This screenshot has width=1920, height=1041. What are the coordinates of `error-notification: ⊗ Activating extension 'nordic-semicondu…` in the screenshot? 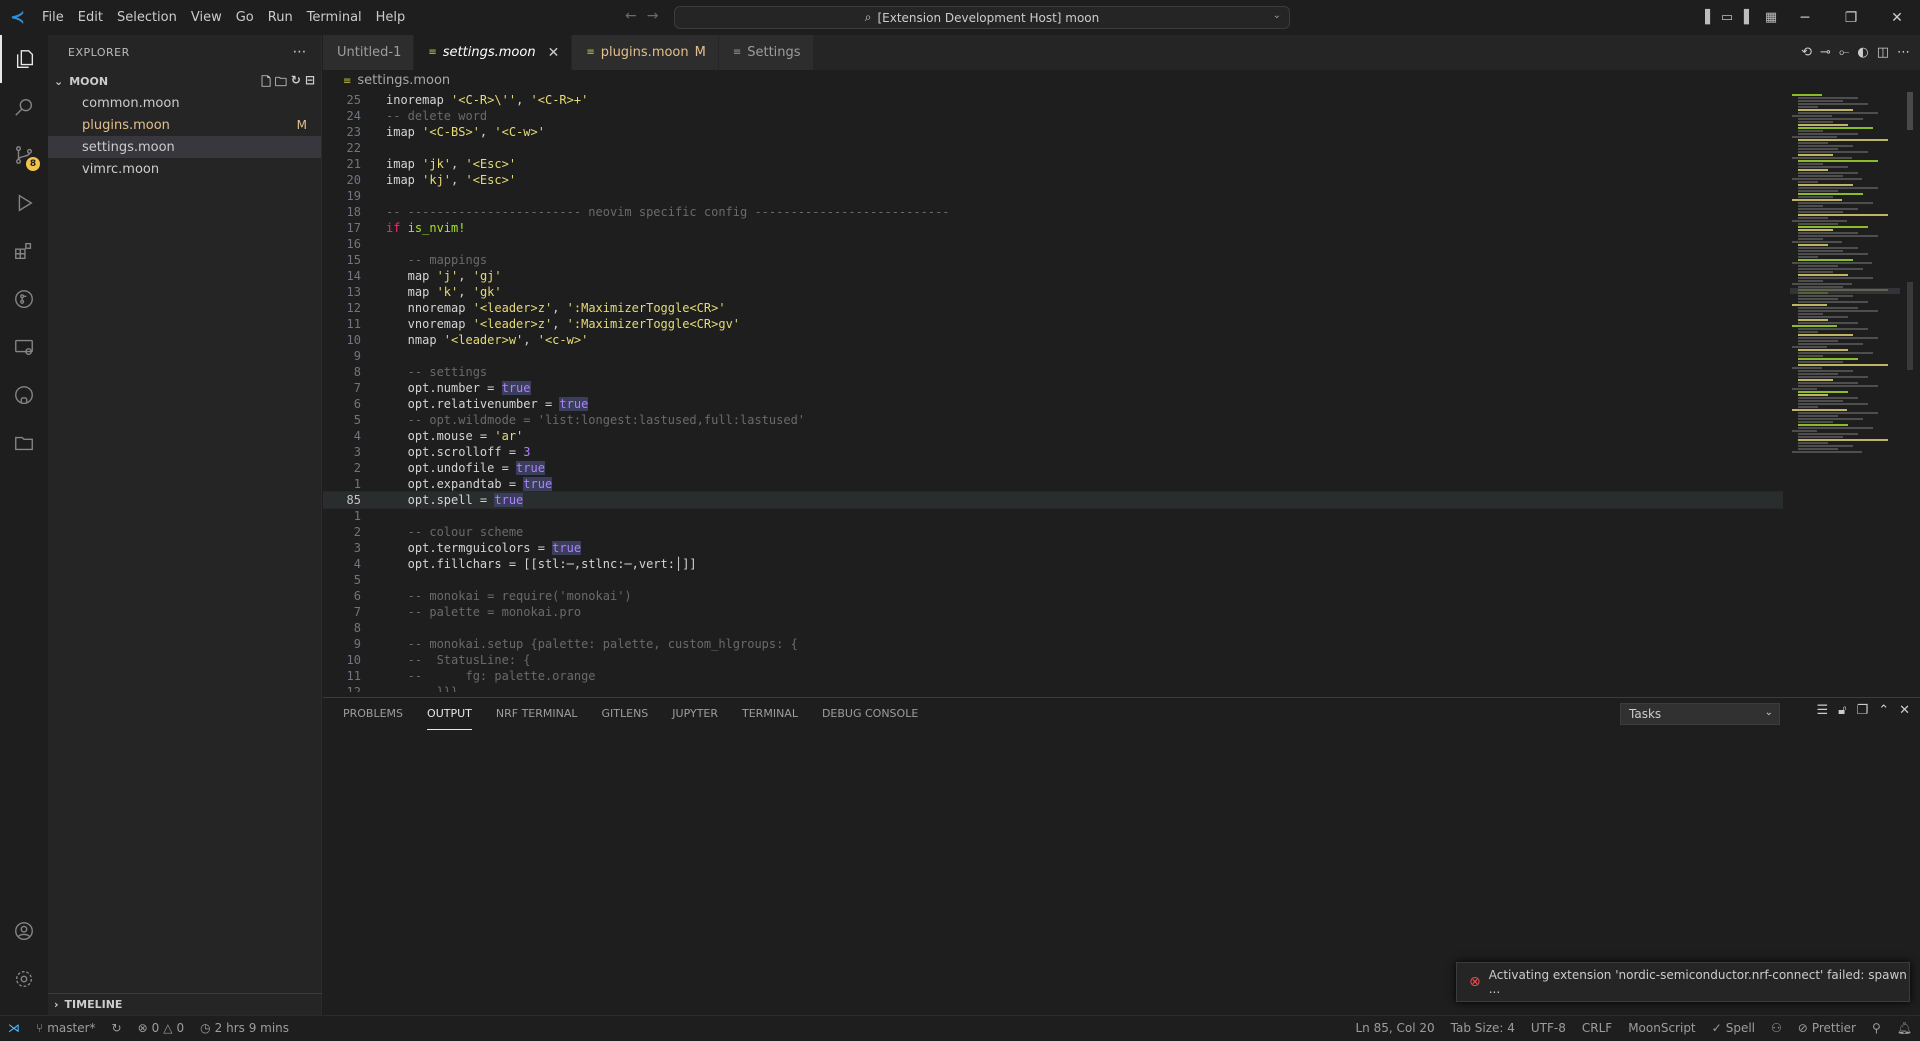 It's located at (1683, 982).